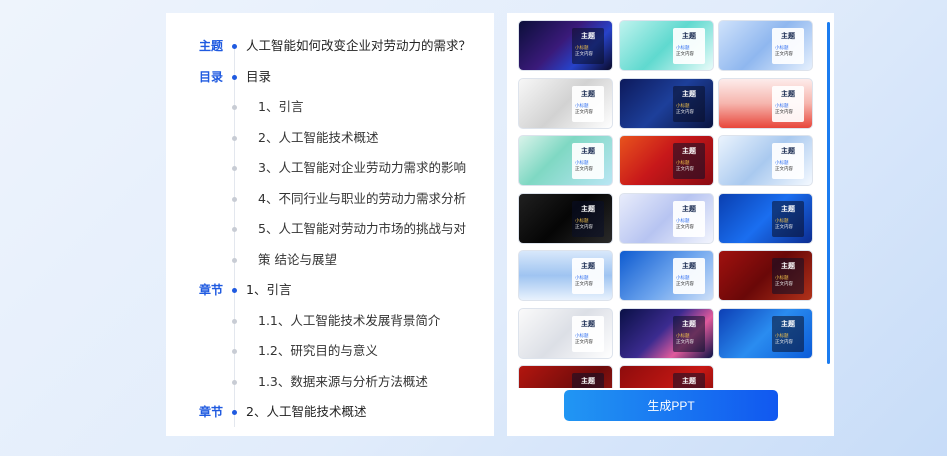 Image resolution: width=947 pixels, height=456 pixels. What do you see at coordinates (362, 167) in the screenshot?
I see `outline-text: 3、人工智能对企业劳动力需求的影响` at bounding box center [362, 167].